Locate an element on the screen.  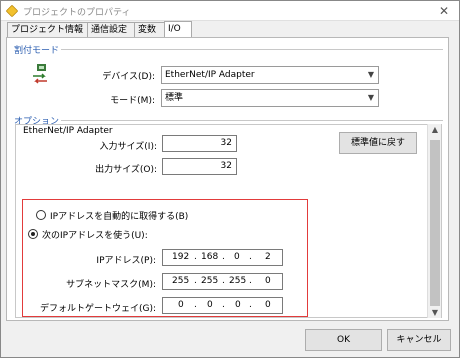
gateway-octet-2: 0 is located at coordinates (210, 305).